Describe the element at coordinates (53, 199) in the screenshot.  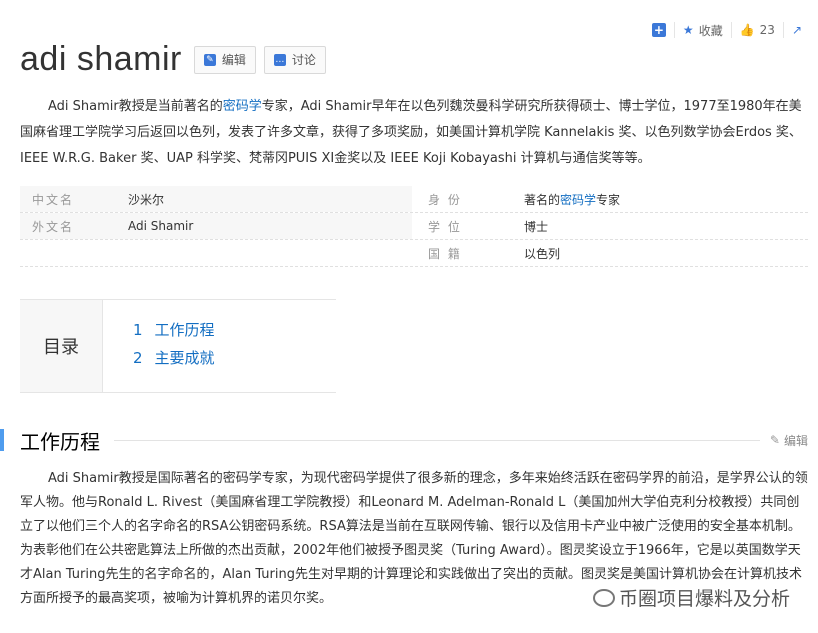
I see `info-key: 中文名` at that location.